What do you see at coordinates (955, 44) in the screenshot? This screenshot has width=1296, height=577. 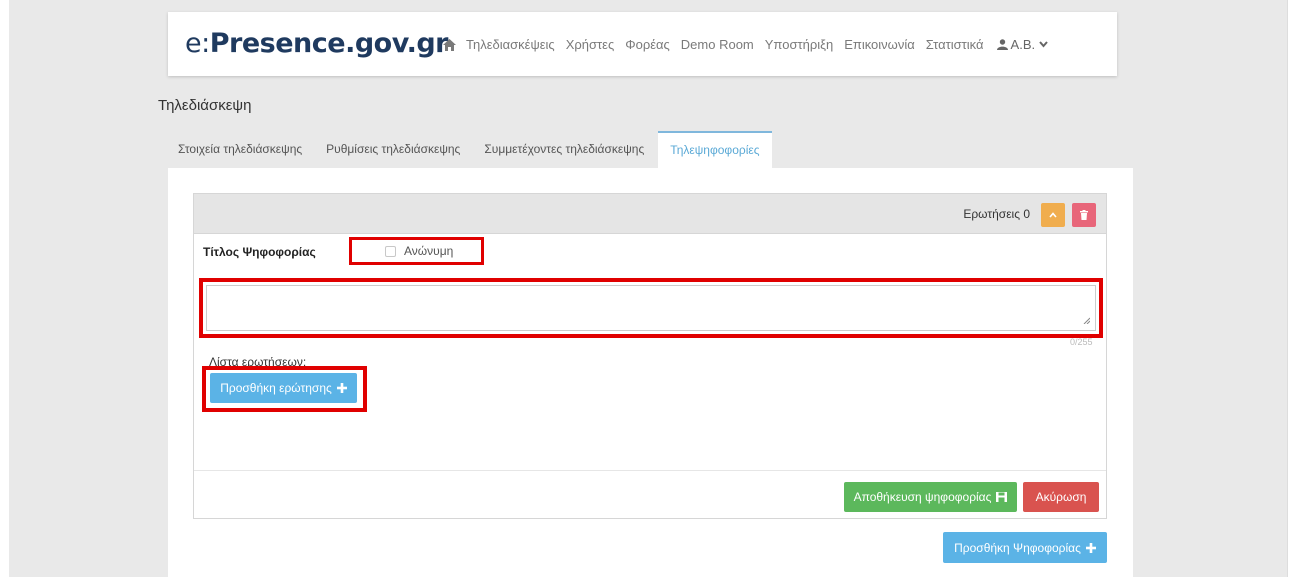 I see `nav-item-statistics: Στατιστικά` at bounding box center [955, 44].